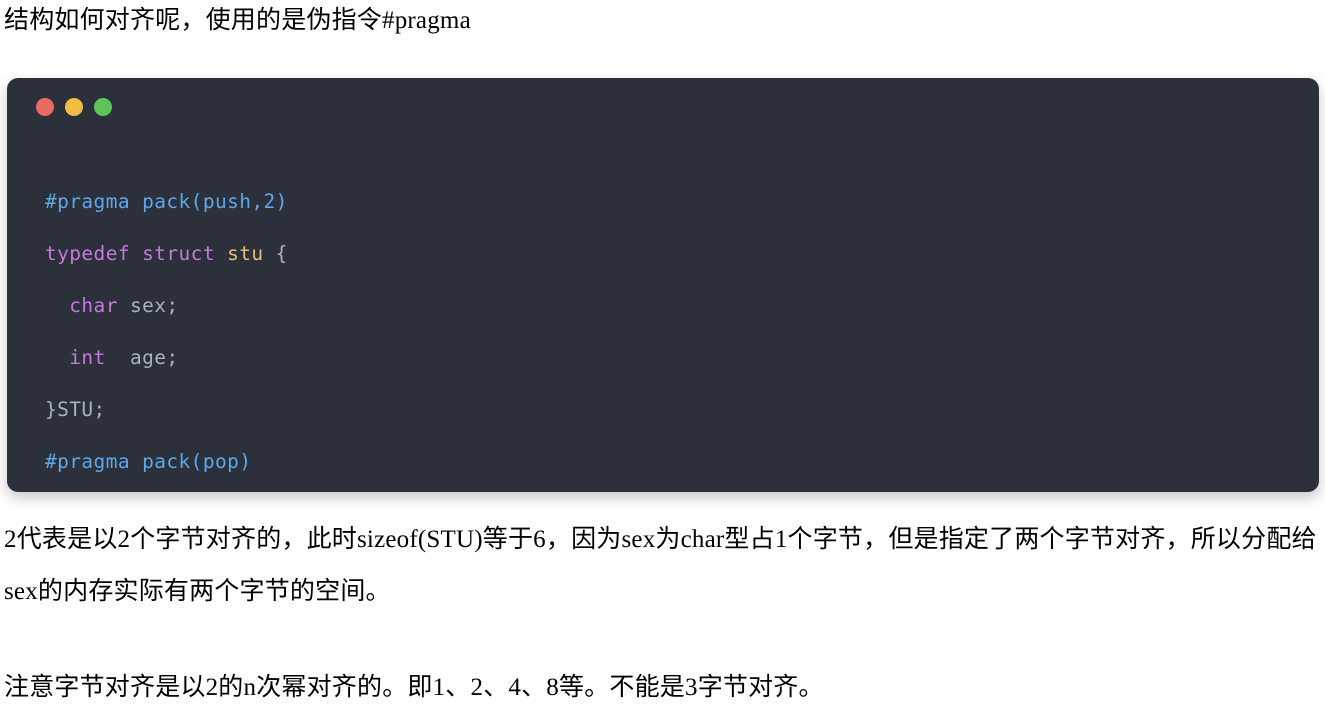 This screenshot has height=714, width=1325. I want to click on code-token: #pragma pack(push,2), so click(166, 201).